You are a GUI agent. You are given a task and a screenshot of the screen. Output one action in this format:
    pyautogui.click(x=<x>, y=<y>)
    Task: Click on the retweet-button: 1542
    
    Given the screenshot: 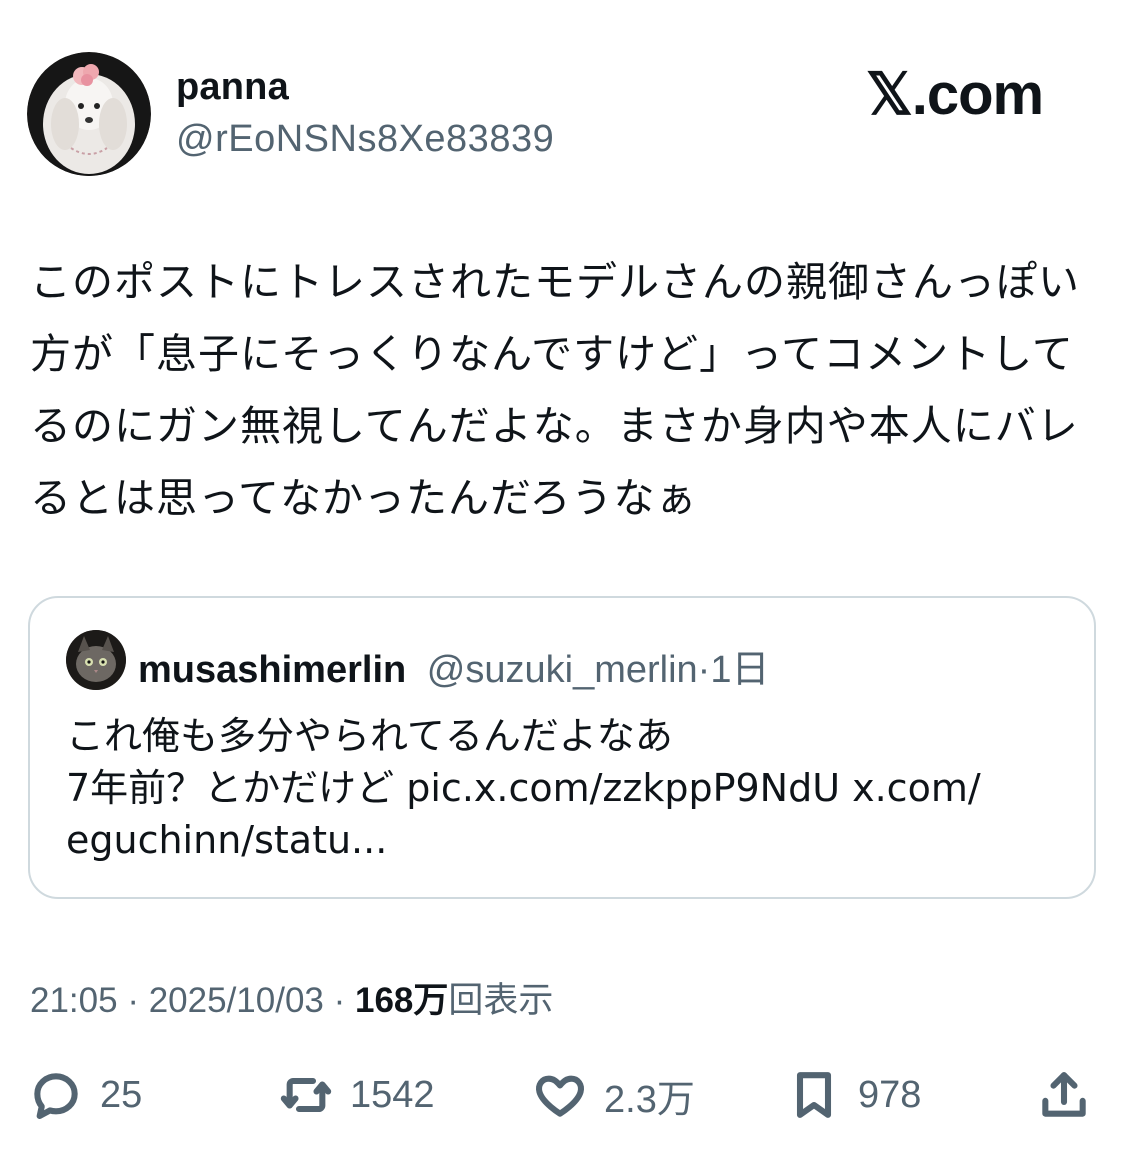 What is the action you would take?
    pyautogui.click(x=356, y=1095)
    